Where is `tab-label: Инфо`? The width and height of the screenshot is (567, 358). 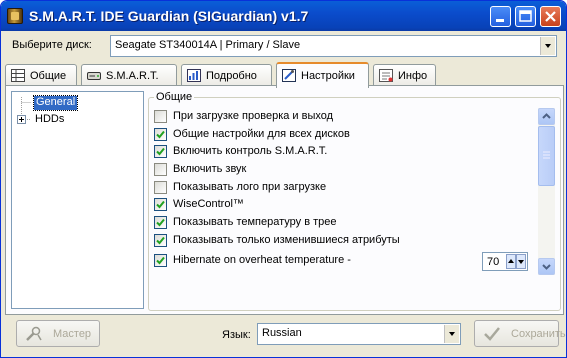
tab-label: Инфо is located at coordinates (413, 76).